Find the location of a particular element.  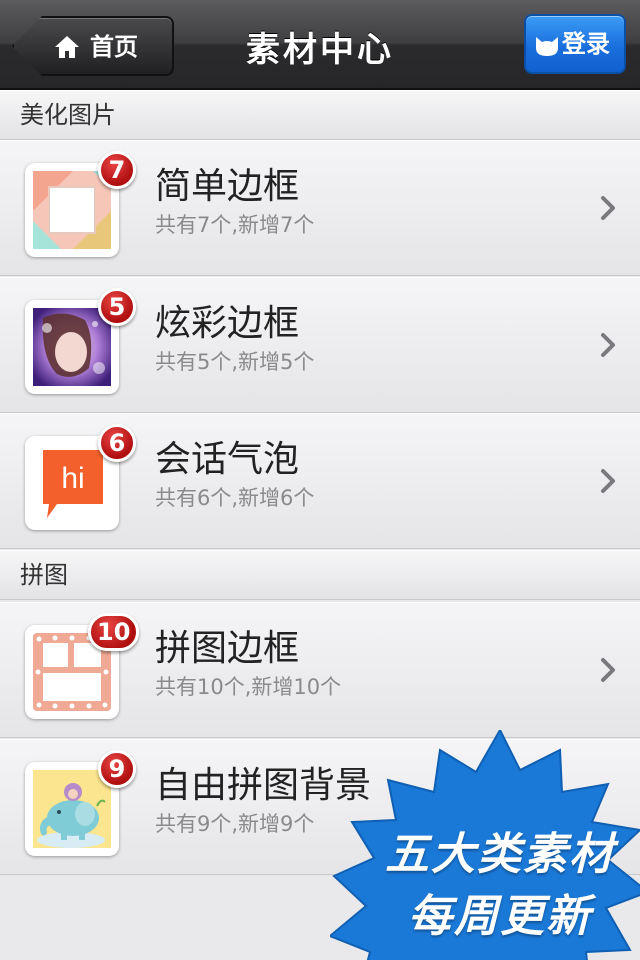

promo-starburst-banner: 五大类素材 每周更新 is located at coordinates (485, 845).